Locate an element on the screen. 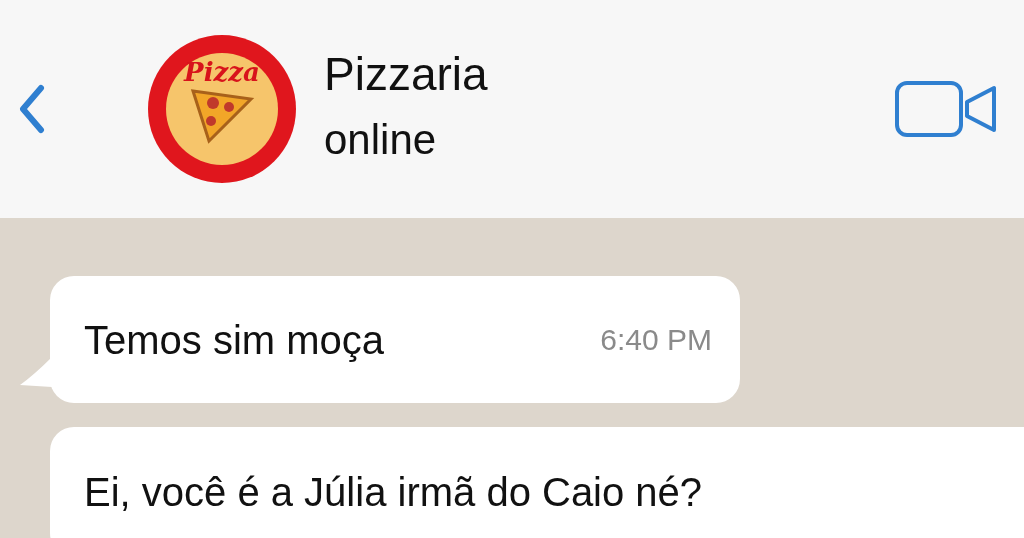  logo-text: Pizza is located at coordinates (222, 72).